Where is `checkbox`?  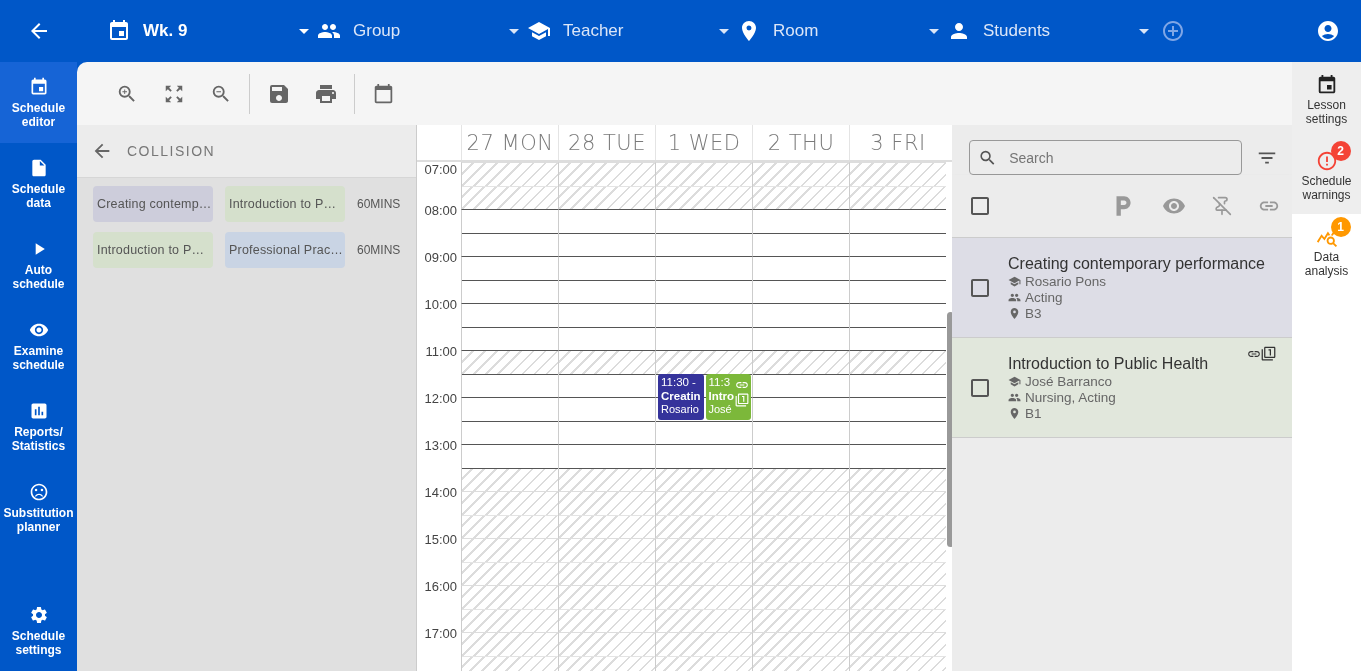
checkbox is located at coordinates (980, 206).